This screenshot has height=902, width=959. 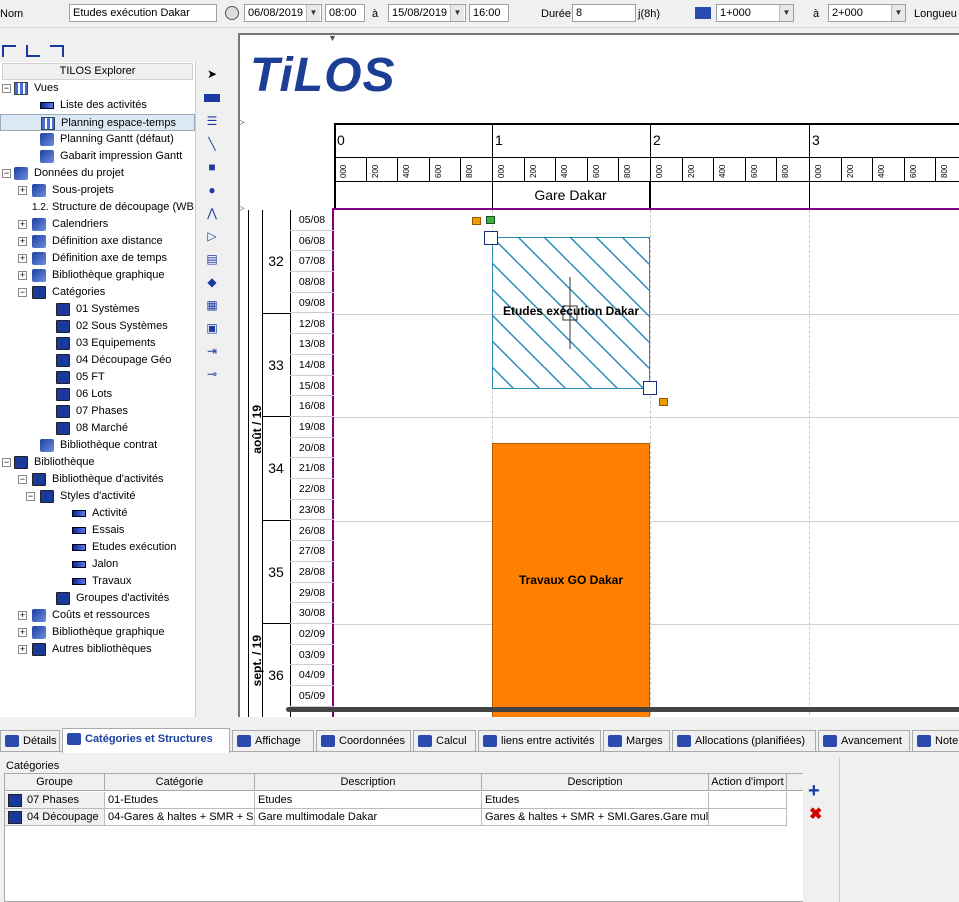 What do you see at coordinates (212, 144) in the screenshot?
I see `line-tool-icon: ╲` at bounding box center [212, 144].